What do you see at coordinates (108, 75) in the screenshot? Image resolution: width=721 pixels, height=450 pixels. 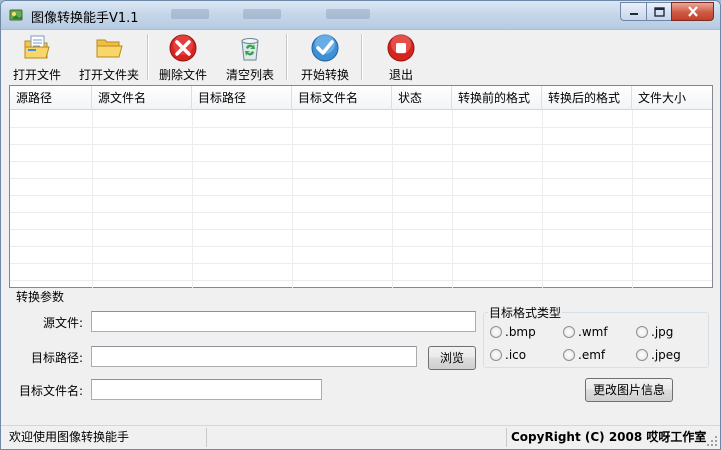 I see `open-folder-label: 打开文件夹` at bounding box center [108, 75].